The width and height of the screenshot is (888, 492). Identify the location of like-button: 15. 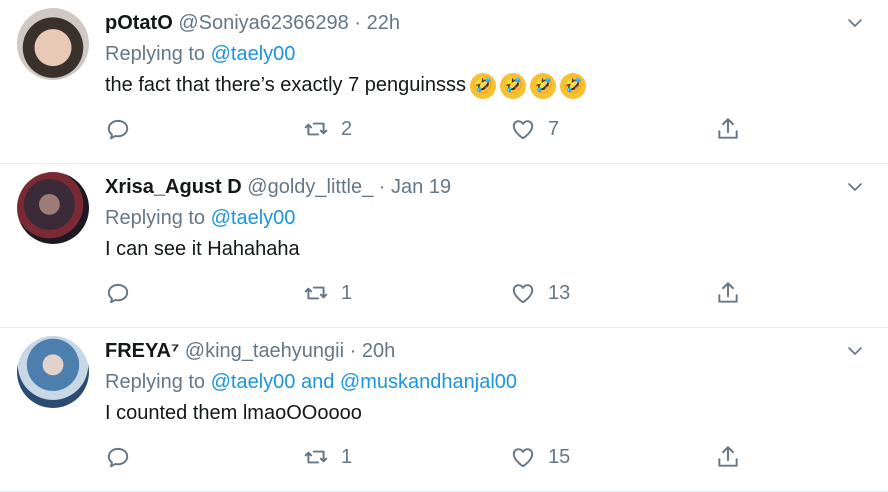
(540, 457).